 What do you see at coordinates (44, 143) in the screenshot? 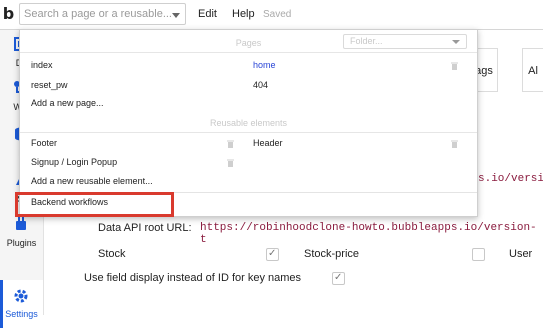
I see `reusable-footer: Footer` at bounding box center [44, 143].